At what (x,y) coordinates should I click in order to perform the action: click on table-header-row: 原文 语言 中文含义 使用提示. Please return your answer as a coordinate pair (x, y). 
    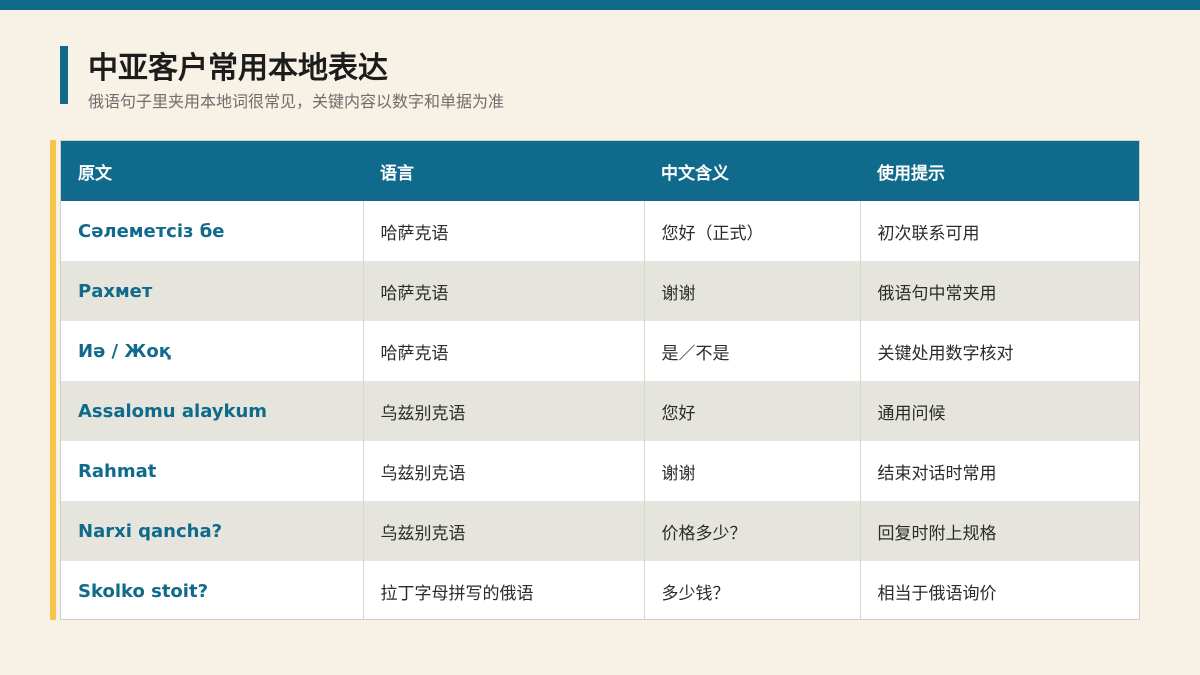
    Looking at the image, I should click on (600, 171).